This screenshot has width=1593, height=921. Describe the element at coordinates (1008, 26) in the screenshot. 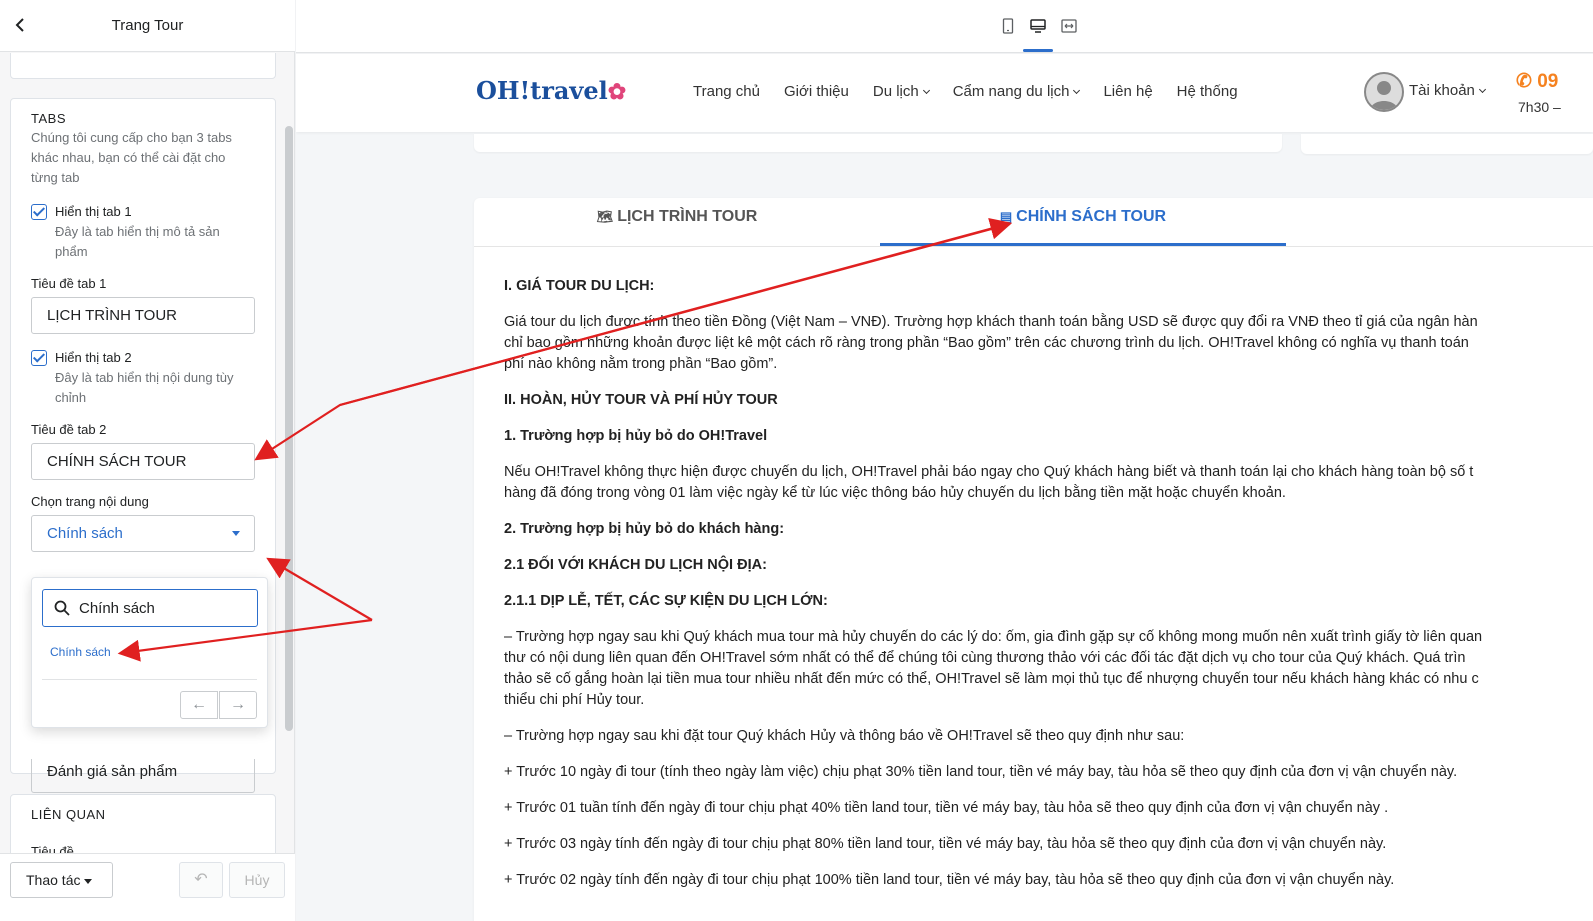

I see `mobile-icon` at that location.